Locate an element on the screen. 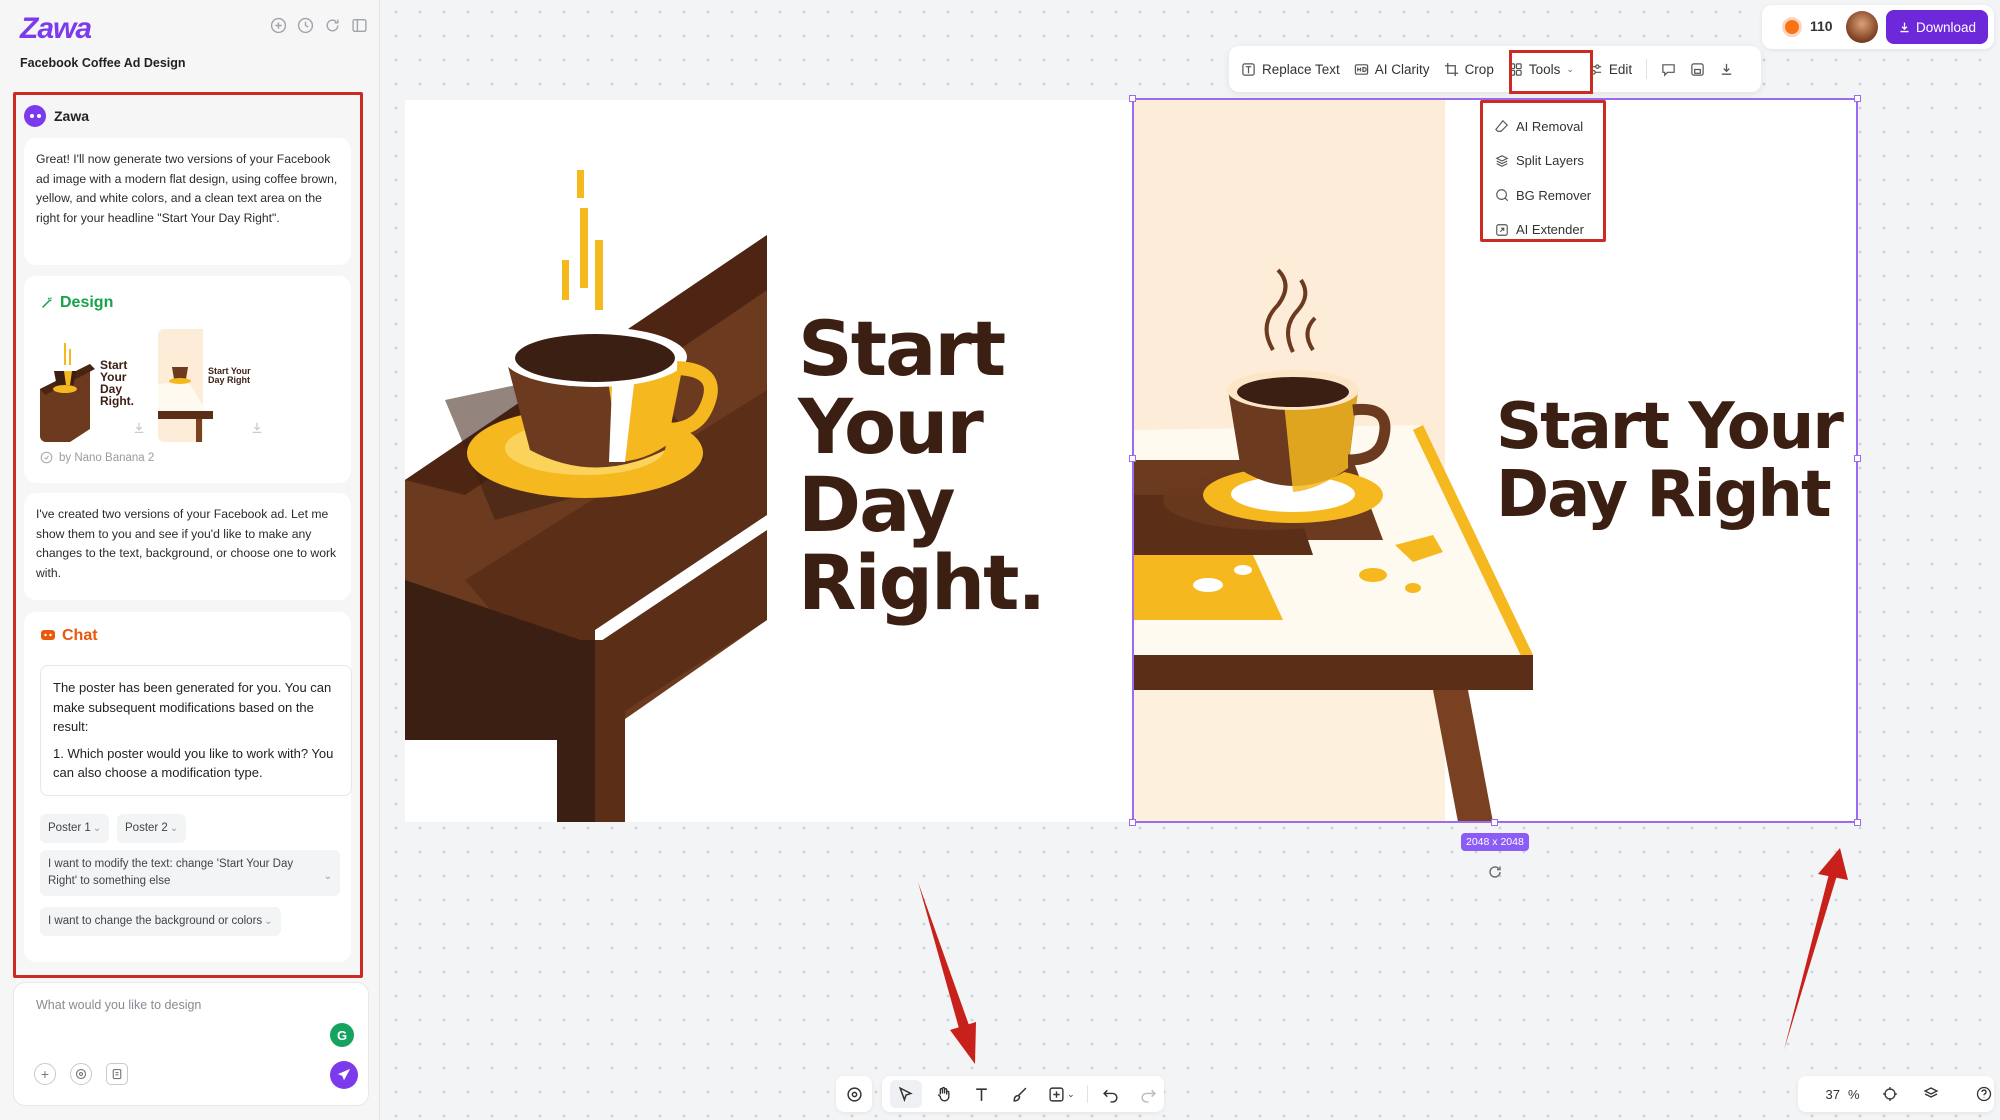 Image resolution: width=2000 pixels, height=1120 pixels. option-chip-poster-1: Poster 1 ⌄ is located at coordinates (75, 828).